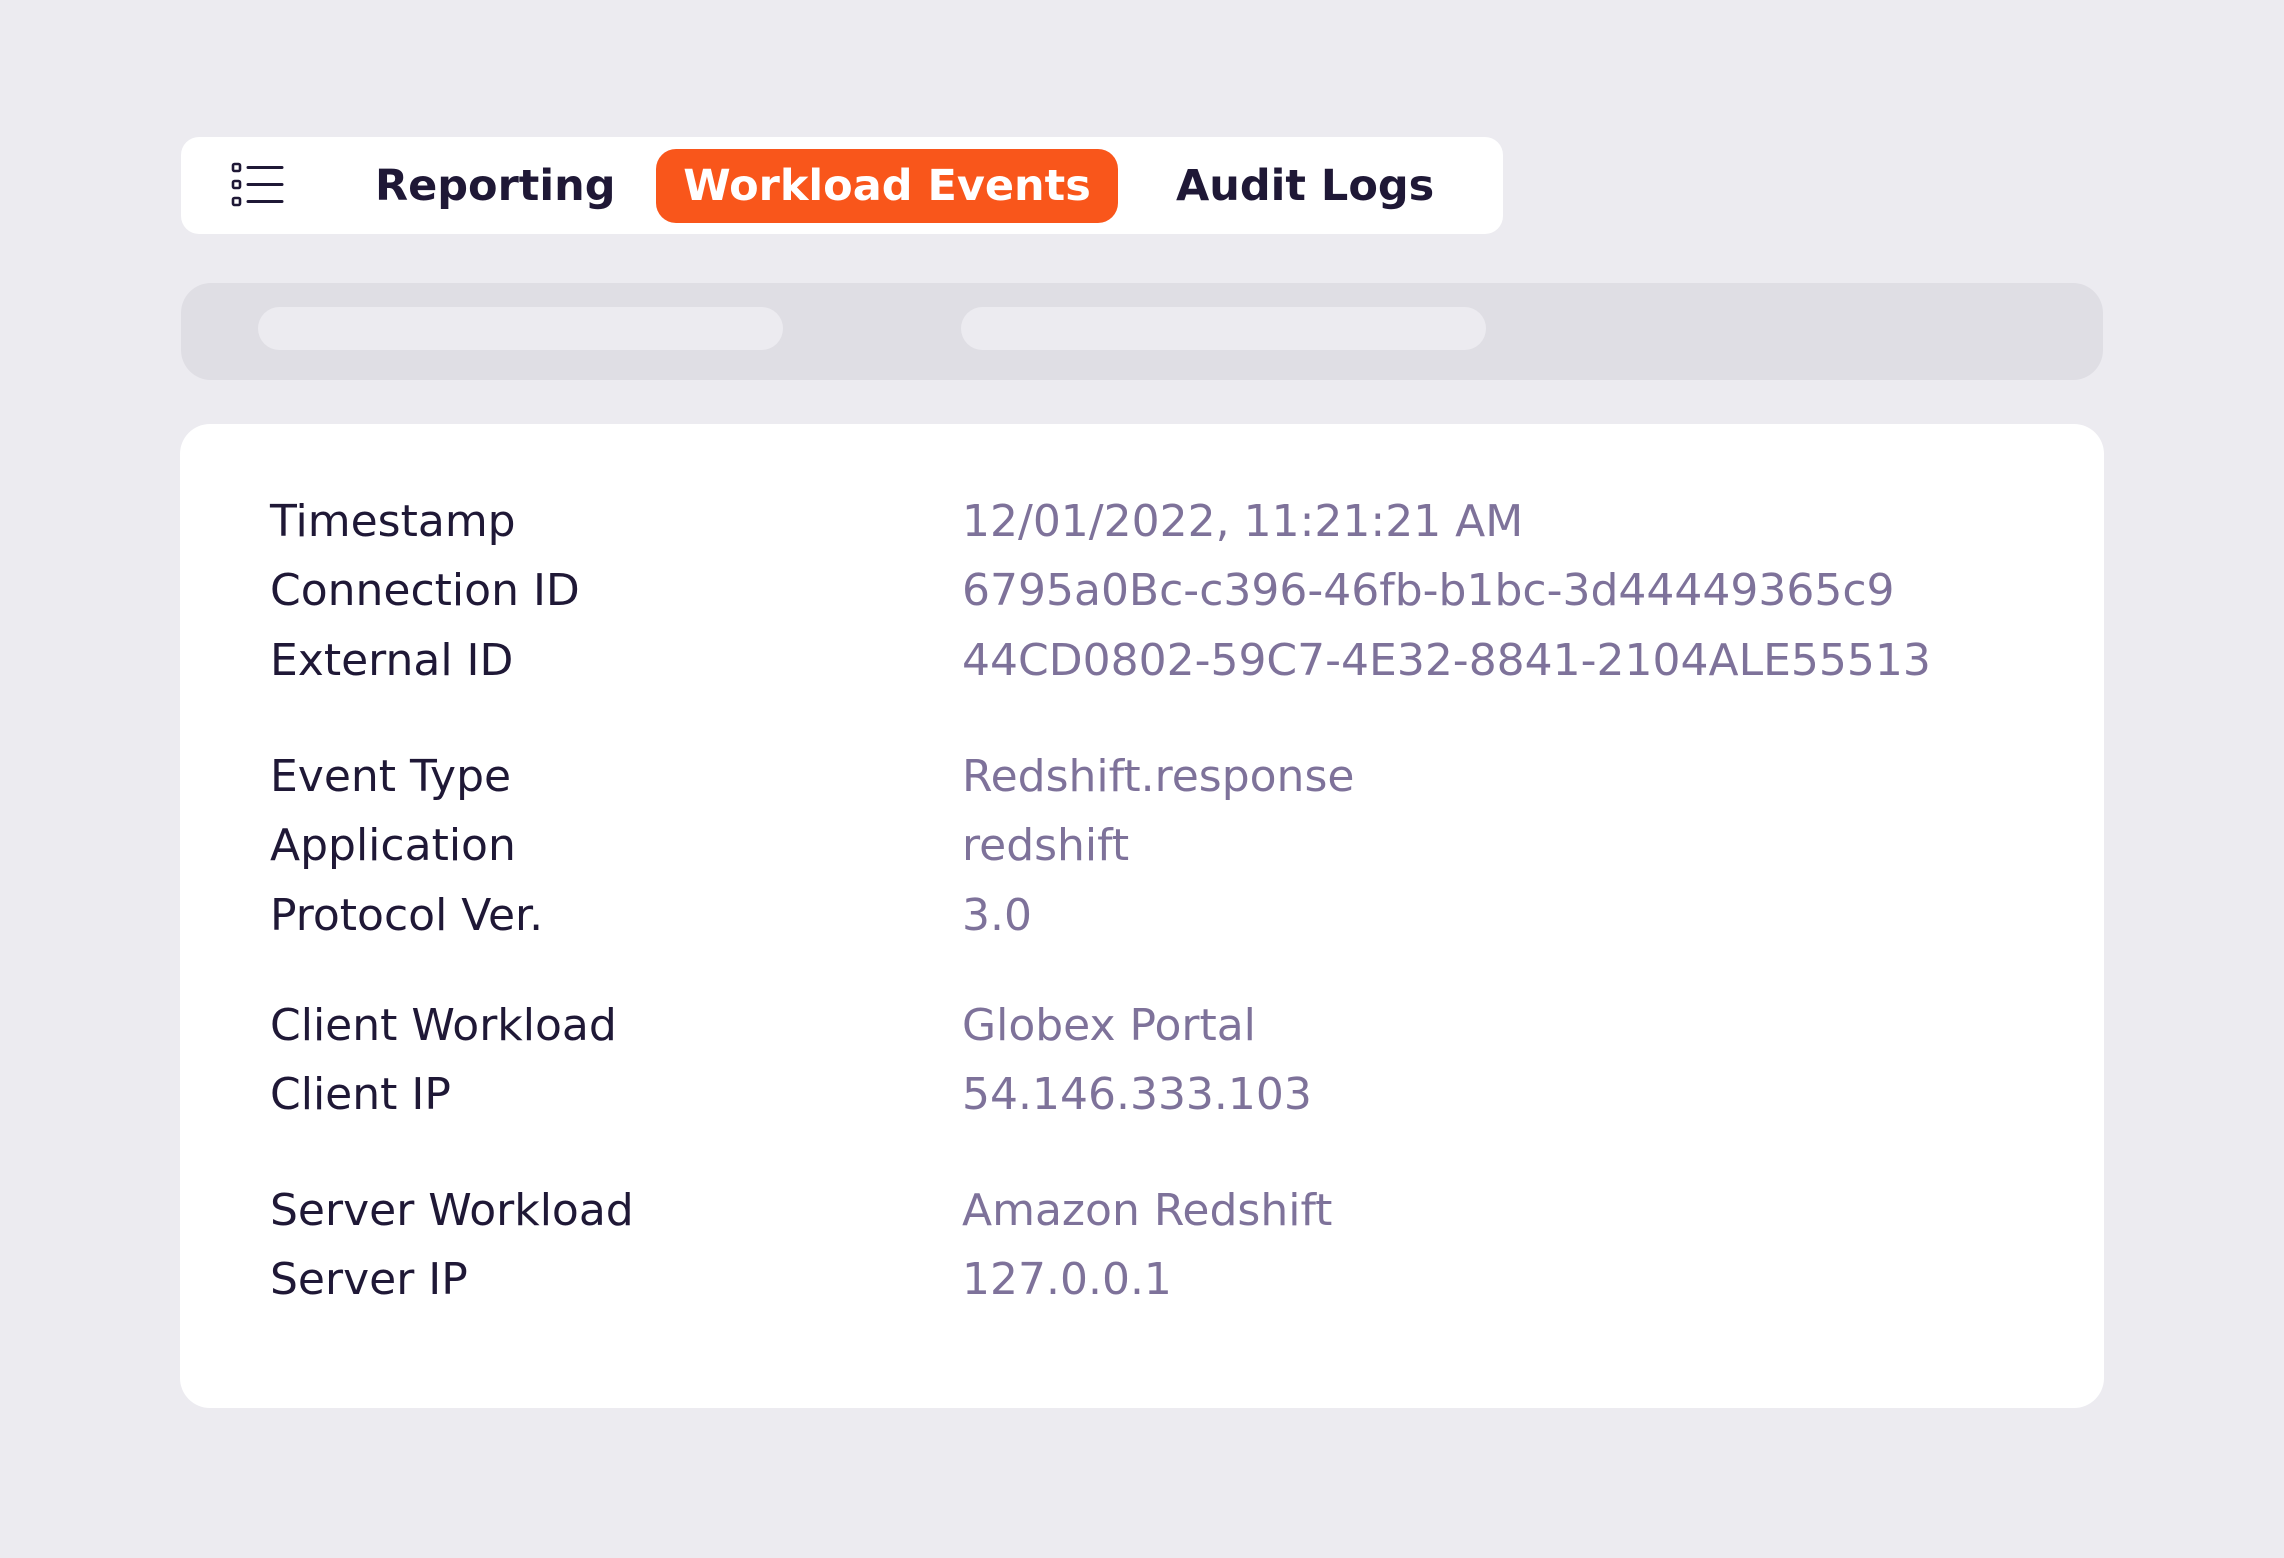 This screenshot has height=1558, width=2284. I want to click on list-icon, so click(258, 185).